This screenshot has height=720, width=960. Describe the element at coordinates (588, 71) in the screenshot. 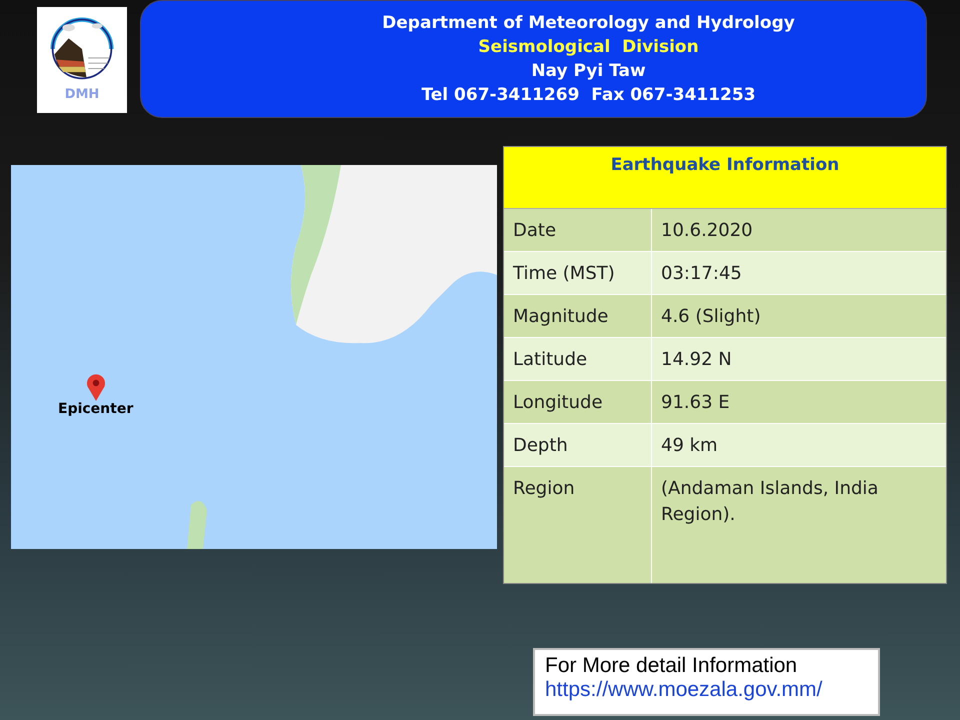

I see `header-line: Nay Pyi Taw` at that location.